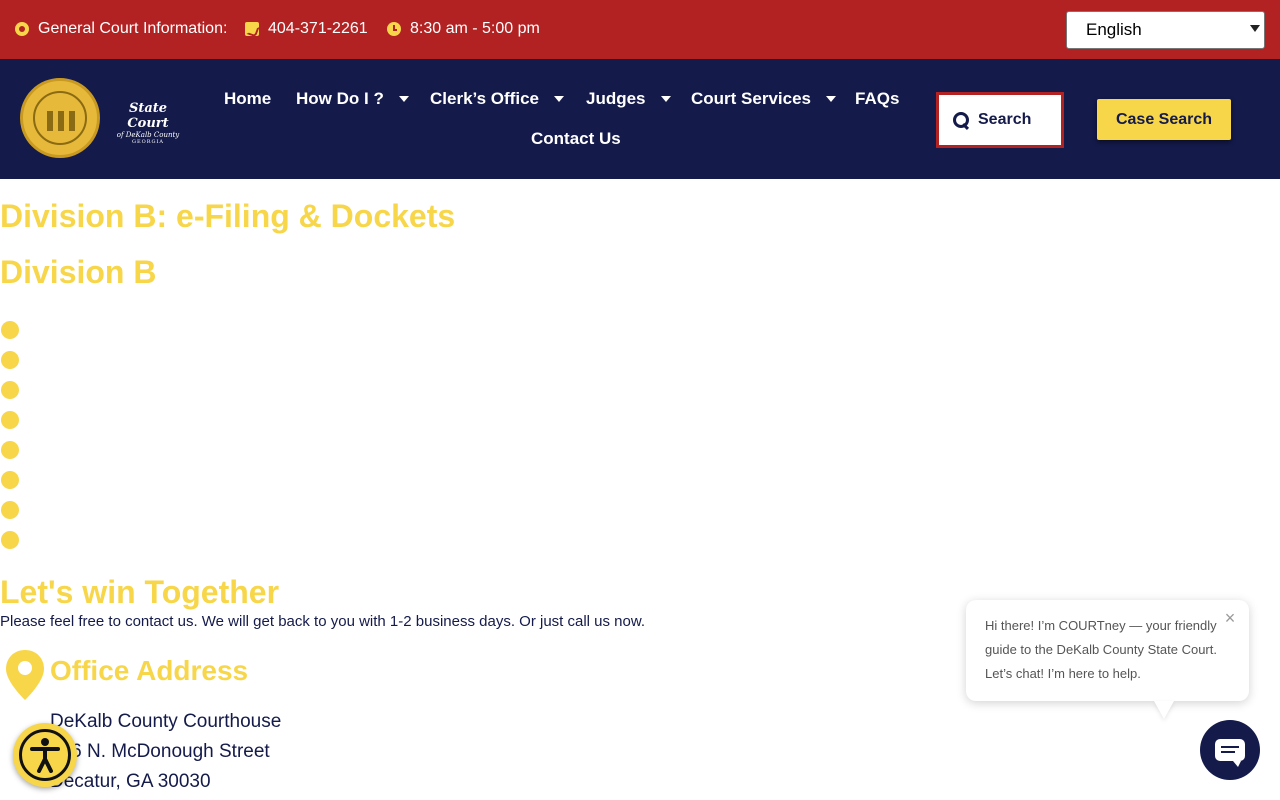 The width and height of the screenshot is (1280, 800). I want to click on nav-how-do-i-label: How Do I ?, so click(340, 98).